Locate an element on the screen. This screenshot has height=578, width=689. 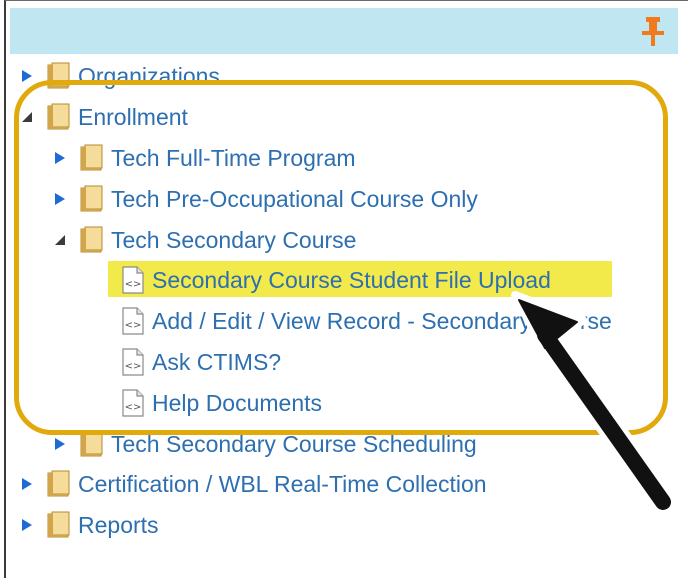
tree-node-help-documents: <> Help Documents is located at coordinates (221, 403).